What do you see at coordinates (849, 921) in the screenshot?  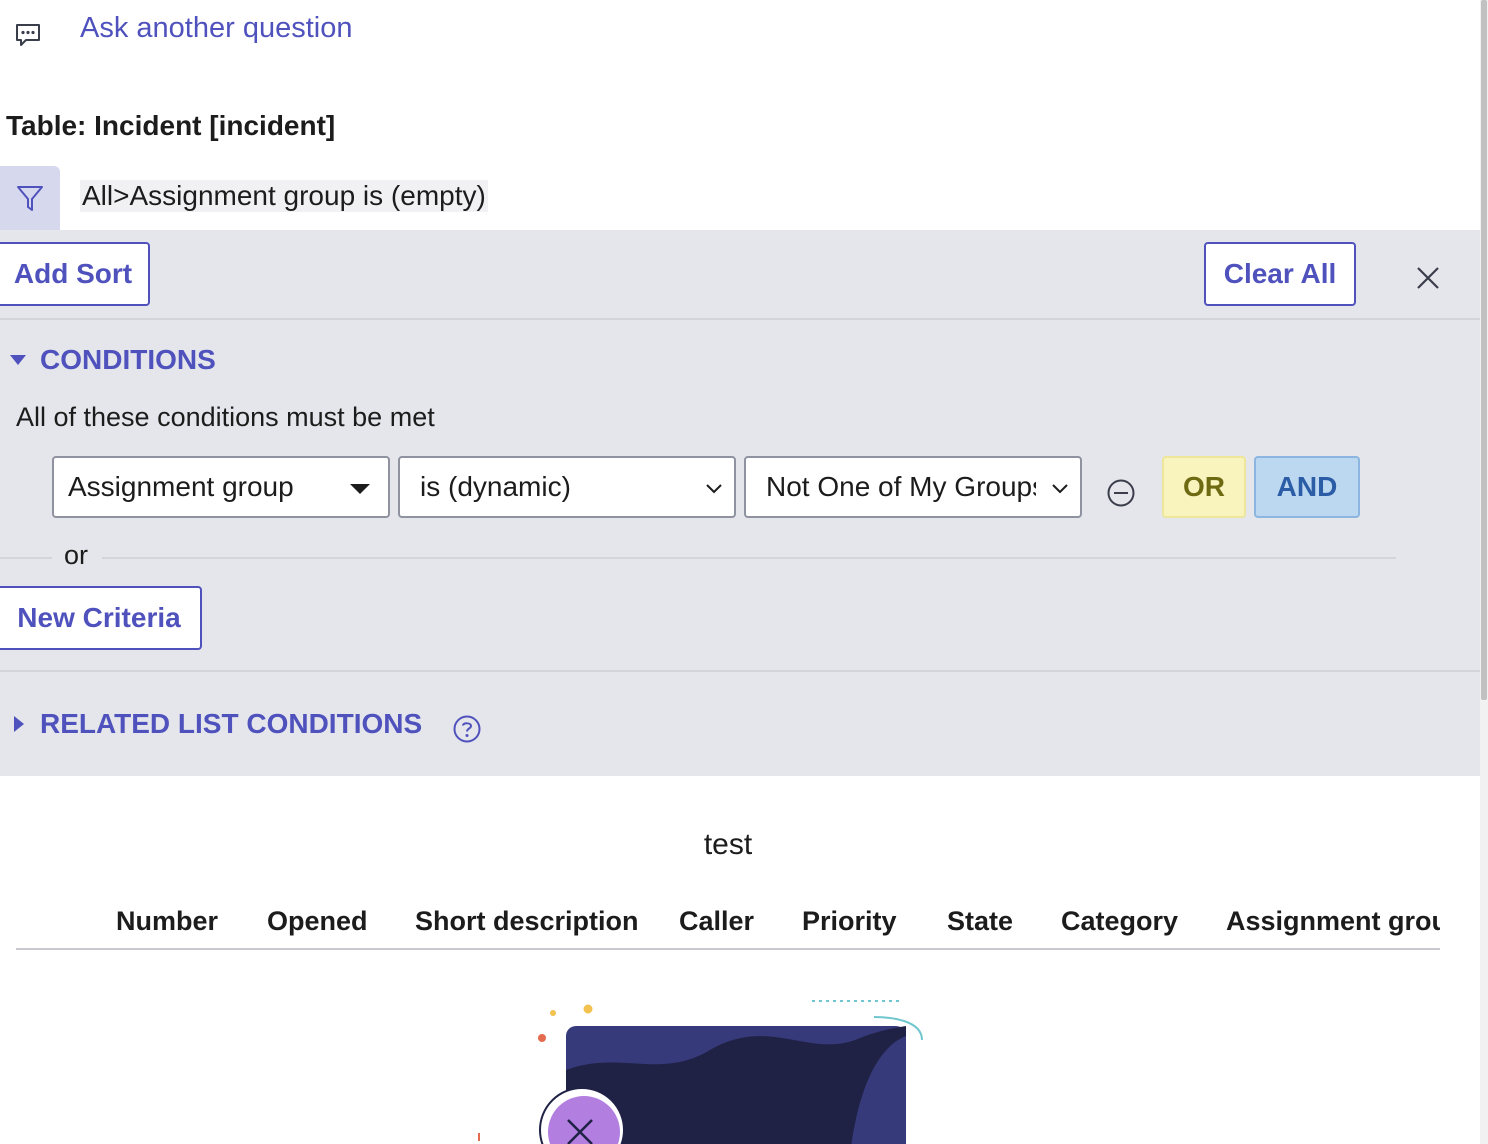 I see `column-header-priority: Priority` at bounding box center [849, 921].